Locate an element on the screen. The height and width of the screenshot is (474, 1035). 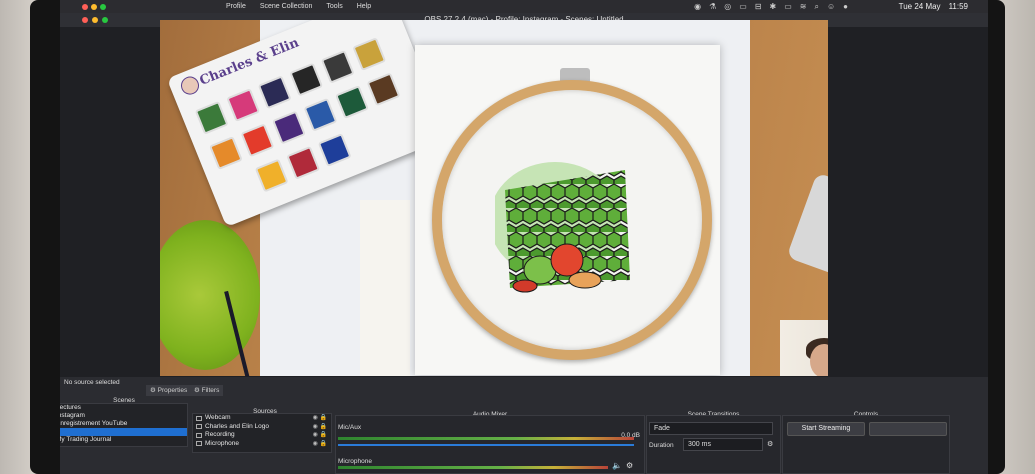
menu-profile: Profile is located at coordinates (236, 6).